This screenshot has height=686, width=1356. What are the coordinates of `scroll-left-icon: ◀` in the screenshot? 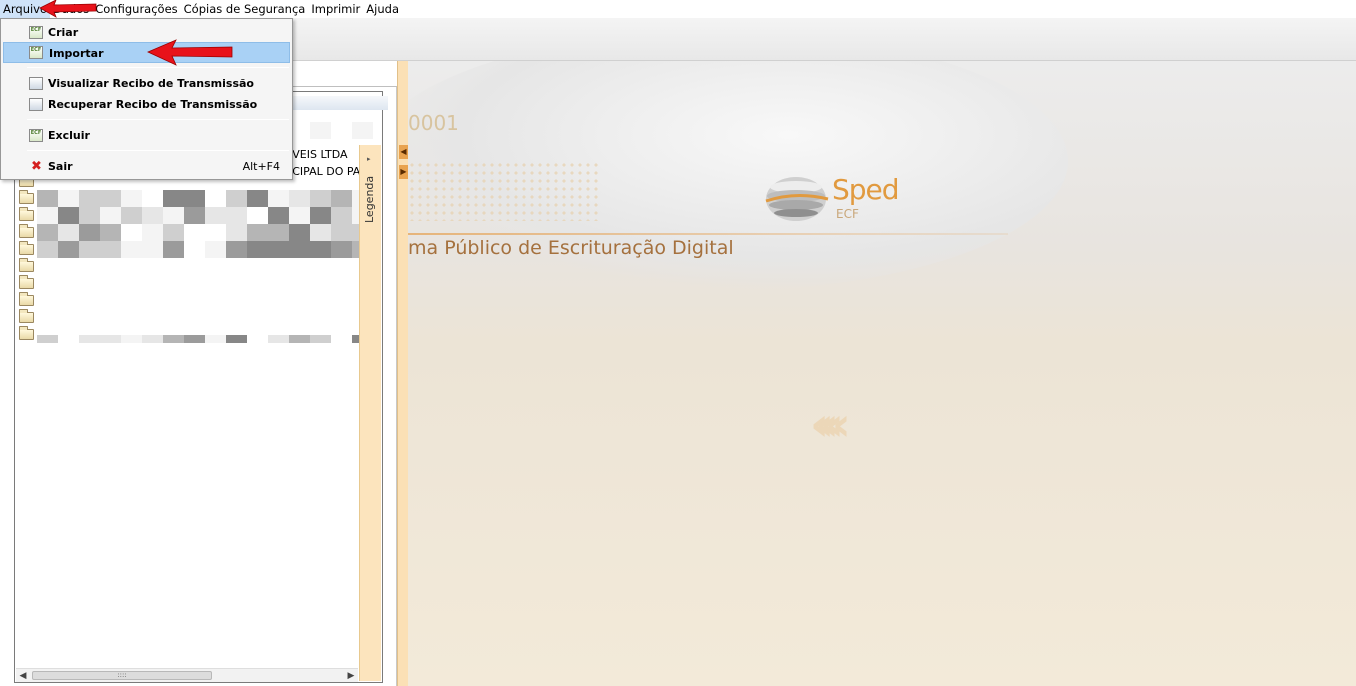 It's located at (23, 676).